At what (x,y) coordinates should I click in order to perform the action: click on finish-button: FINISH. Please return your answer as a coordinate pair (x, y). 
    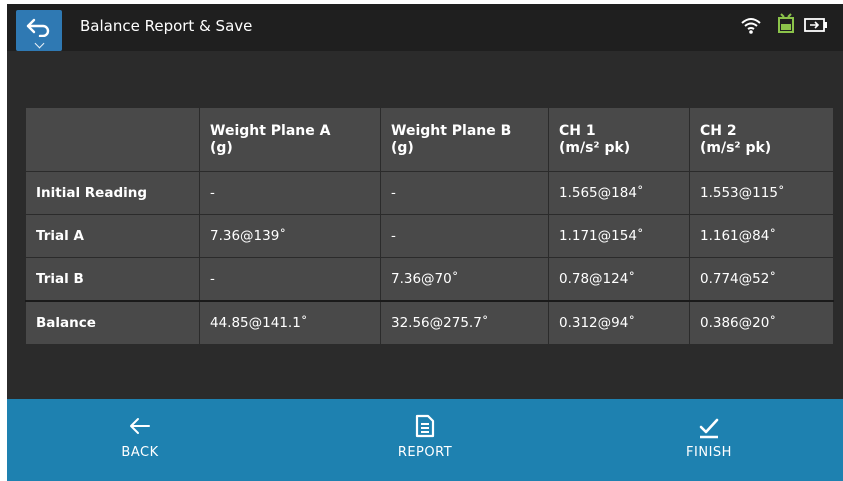
    Looking at the image, I should click on (709, 440).